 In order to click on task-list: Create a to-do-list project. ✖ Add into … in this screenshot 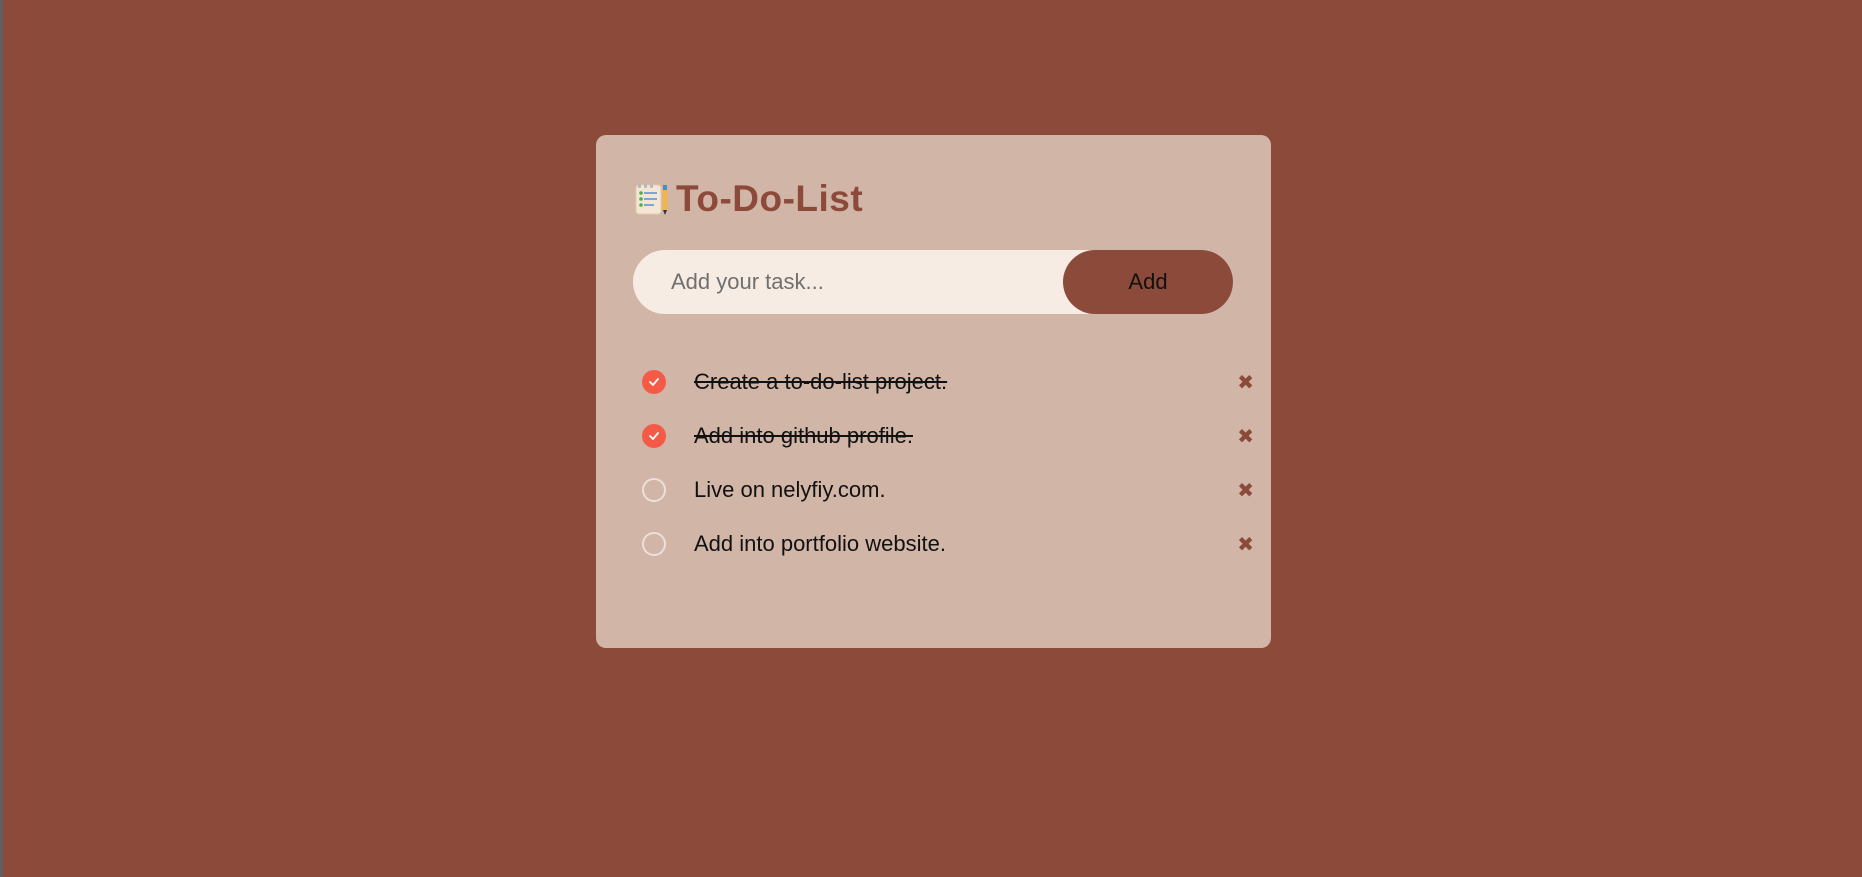, I will do `click(948, 463)`.